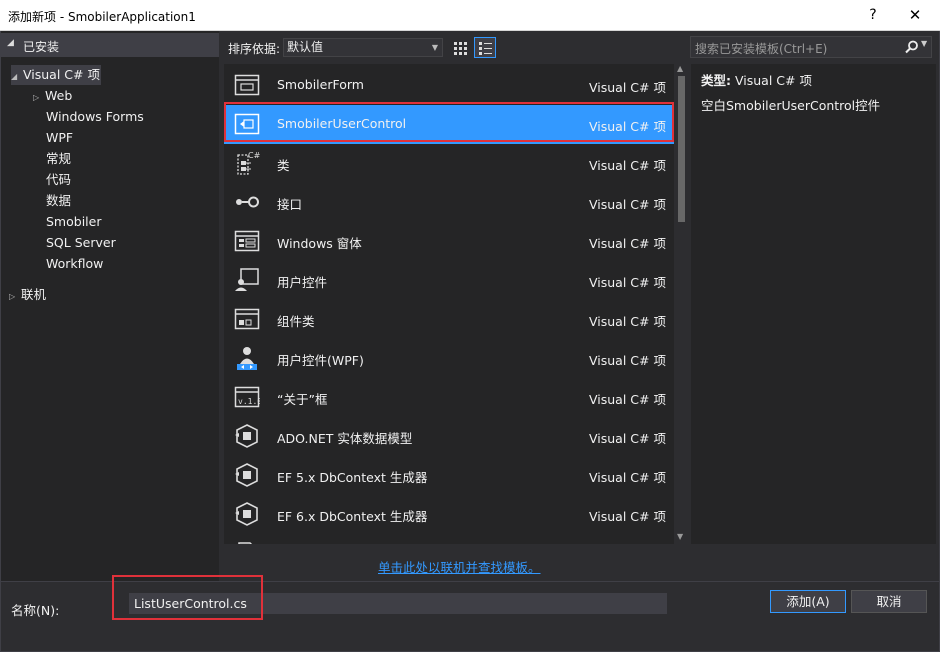 The image size is (940, 652). I want to click on template-row-partial, so click(449, 539).